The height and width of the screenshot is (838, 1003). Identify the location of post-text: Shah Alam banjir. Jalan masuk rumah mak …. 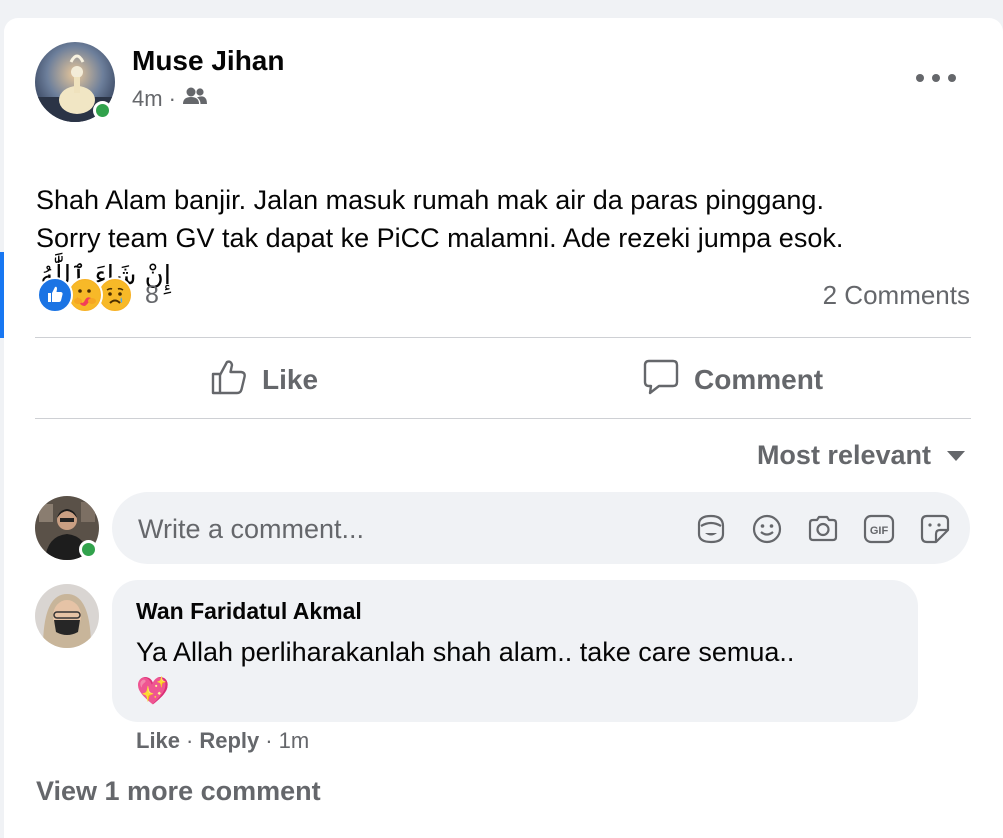
(440, 219).